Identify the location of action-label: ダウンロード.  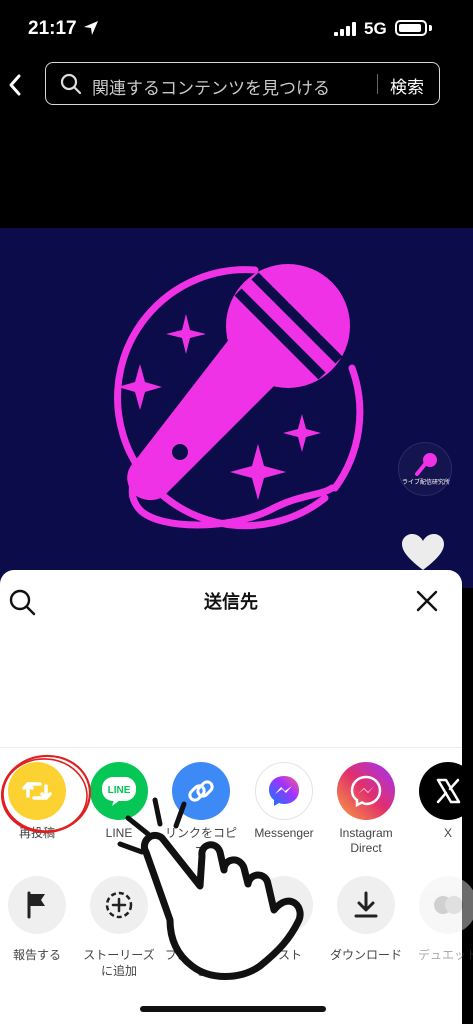
(365, 955).